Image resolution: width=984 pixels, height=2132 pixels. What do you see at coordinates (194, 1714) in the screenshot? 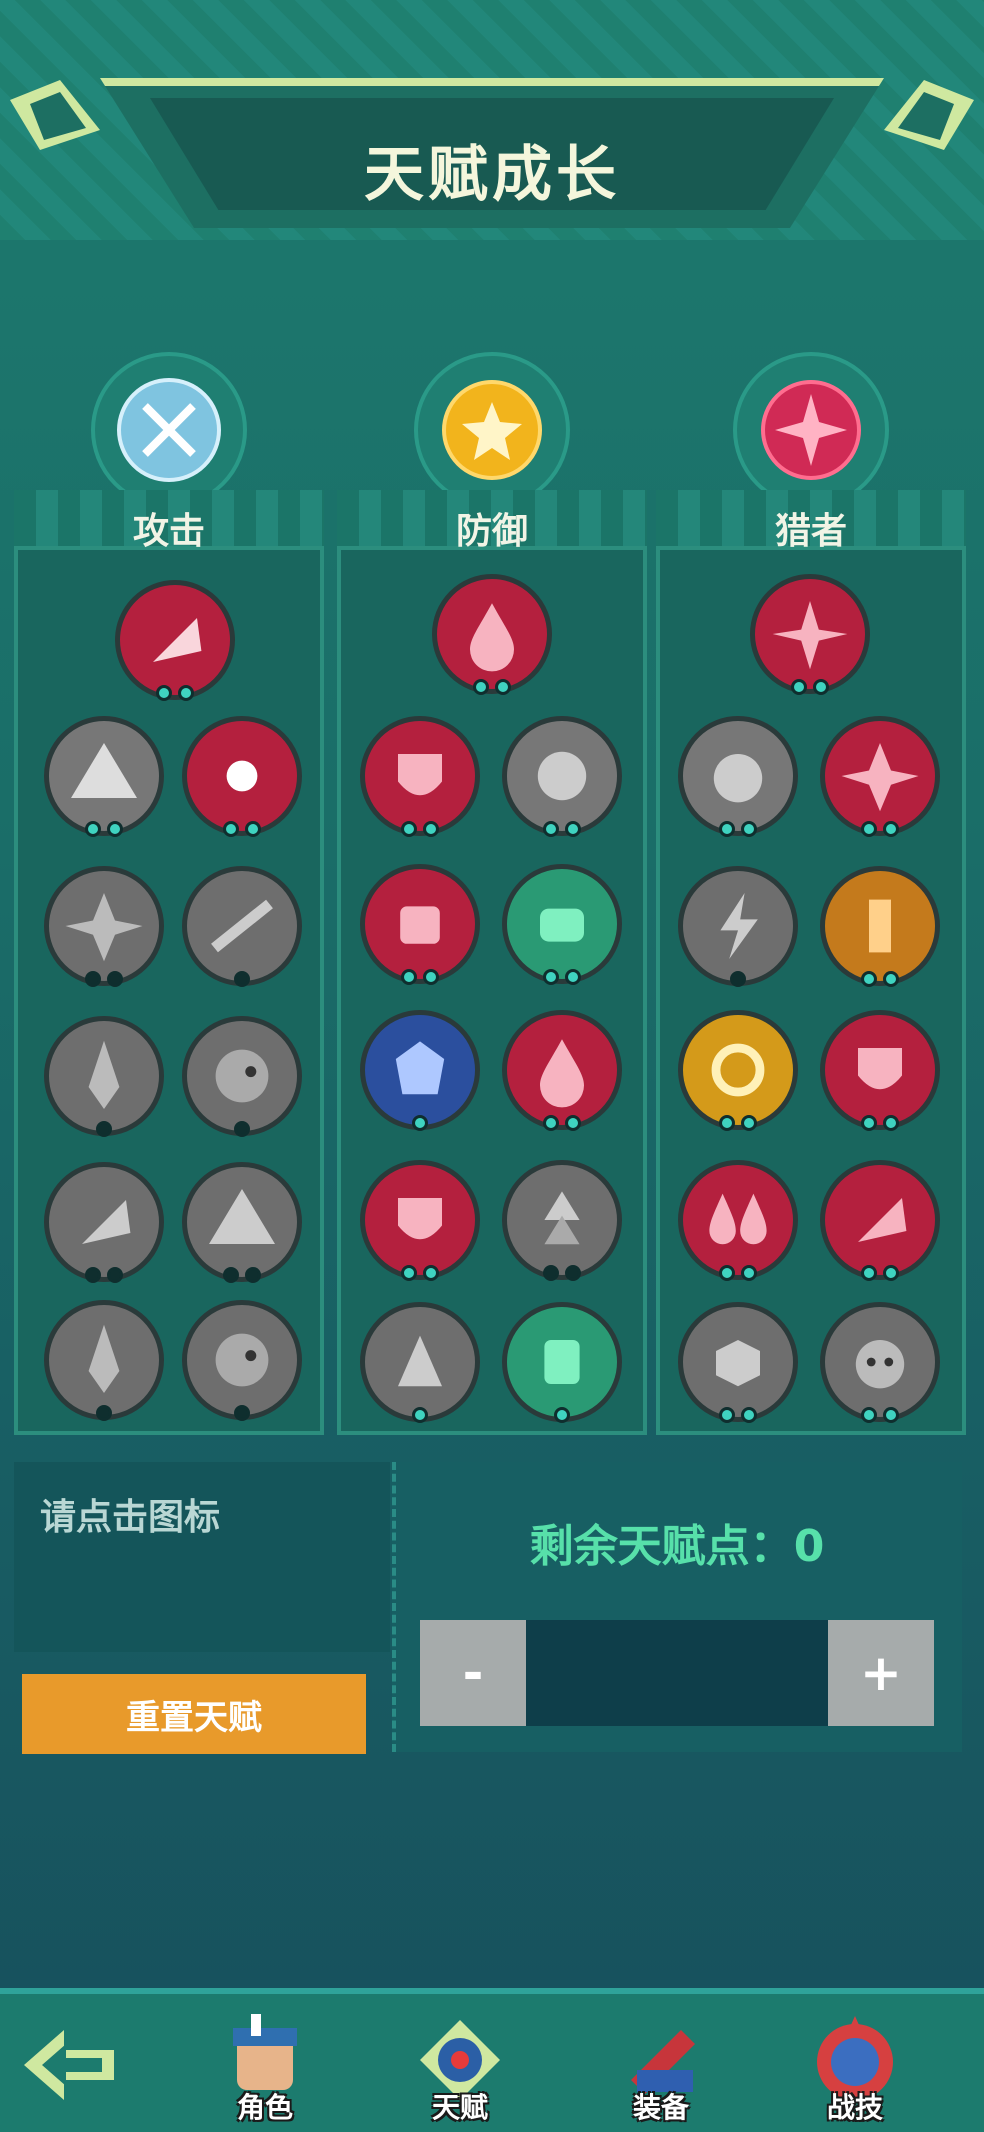
I see `reset-talents-button: 重置天赋` at bounding box center [194, 1714].